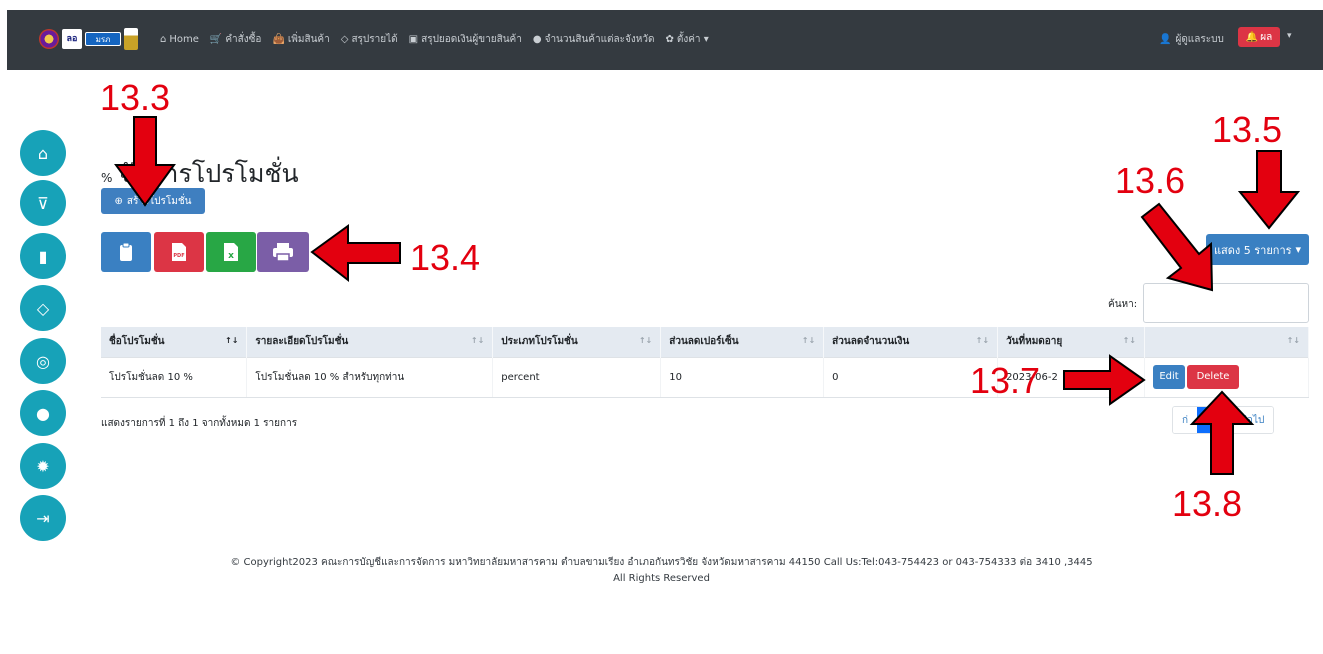  Describe the element at coordinates (1005, 380) in the screenshot. I see `annotation-13-7: 13.7` at that location.